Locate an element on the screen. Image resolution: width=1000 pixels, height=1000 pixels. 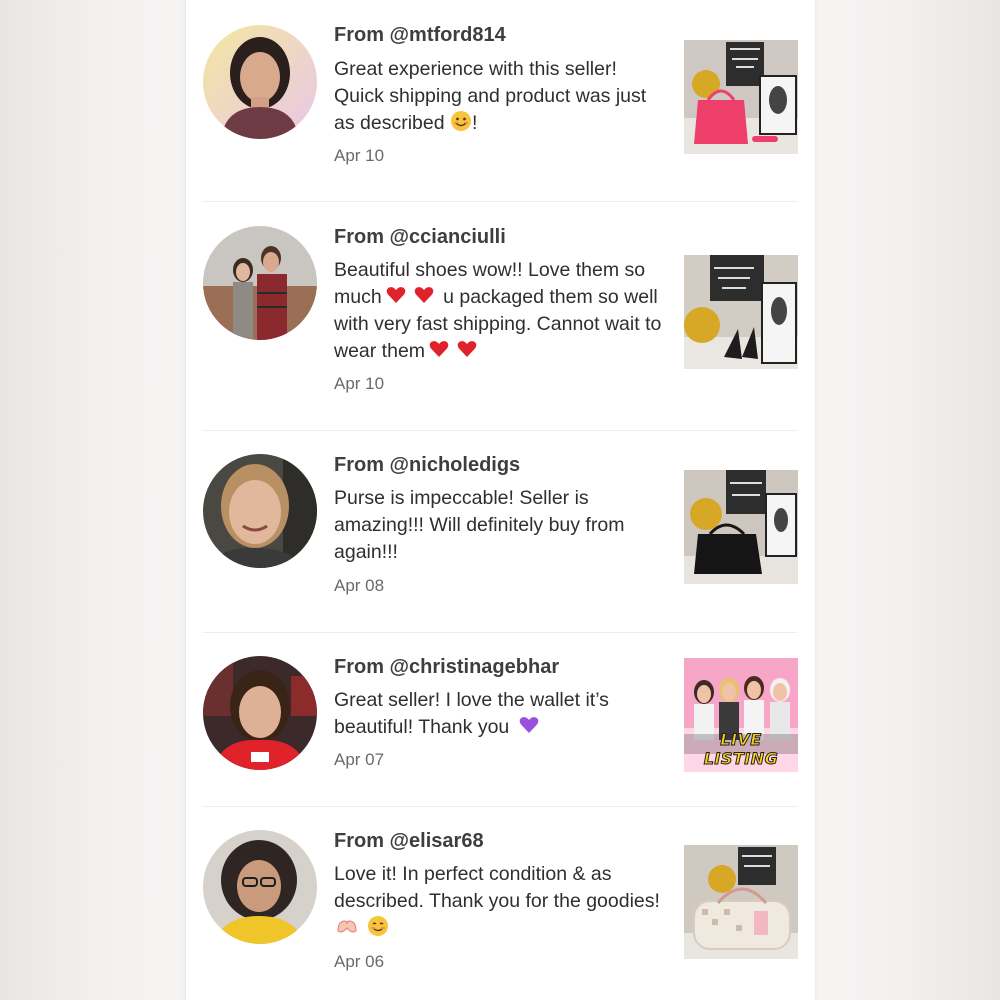
live-listing-label: LIVE LISTING is located at coordinates (741, 749).